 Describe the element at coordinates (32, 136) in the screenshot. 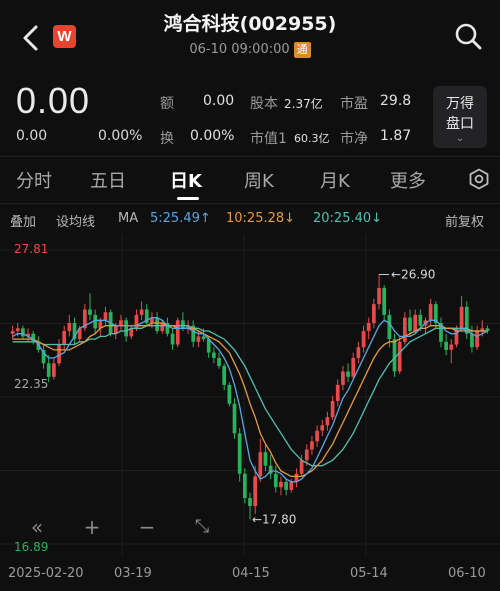

I see `price-change: 0.00` at that location.